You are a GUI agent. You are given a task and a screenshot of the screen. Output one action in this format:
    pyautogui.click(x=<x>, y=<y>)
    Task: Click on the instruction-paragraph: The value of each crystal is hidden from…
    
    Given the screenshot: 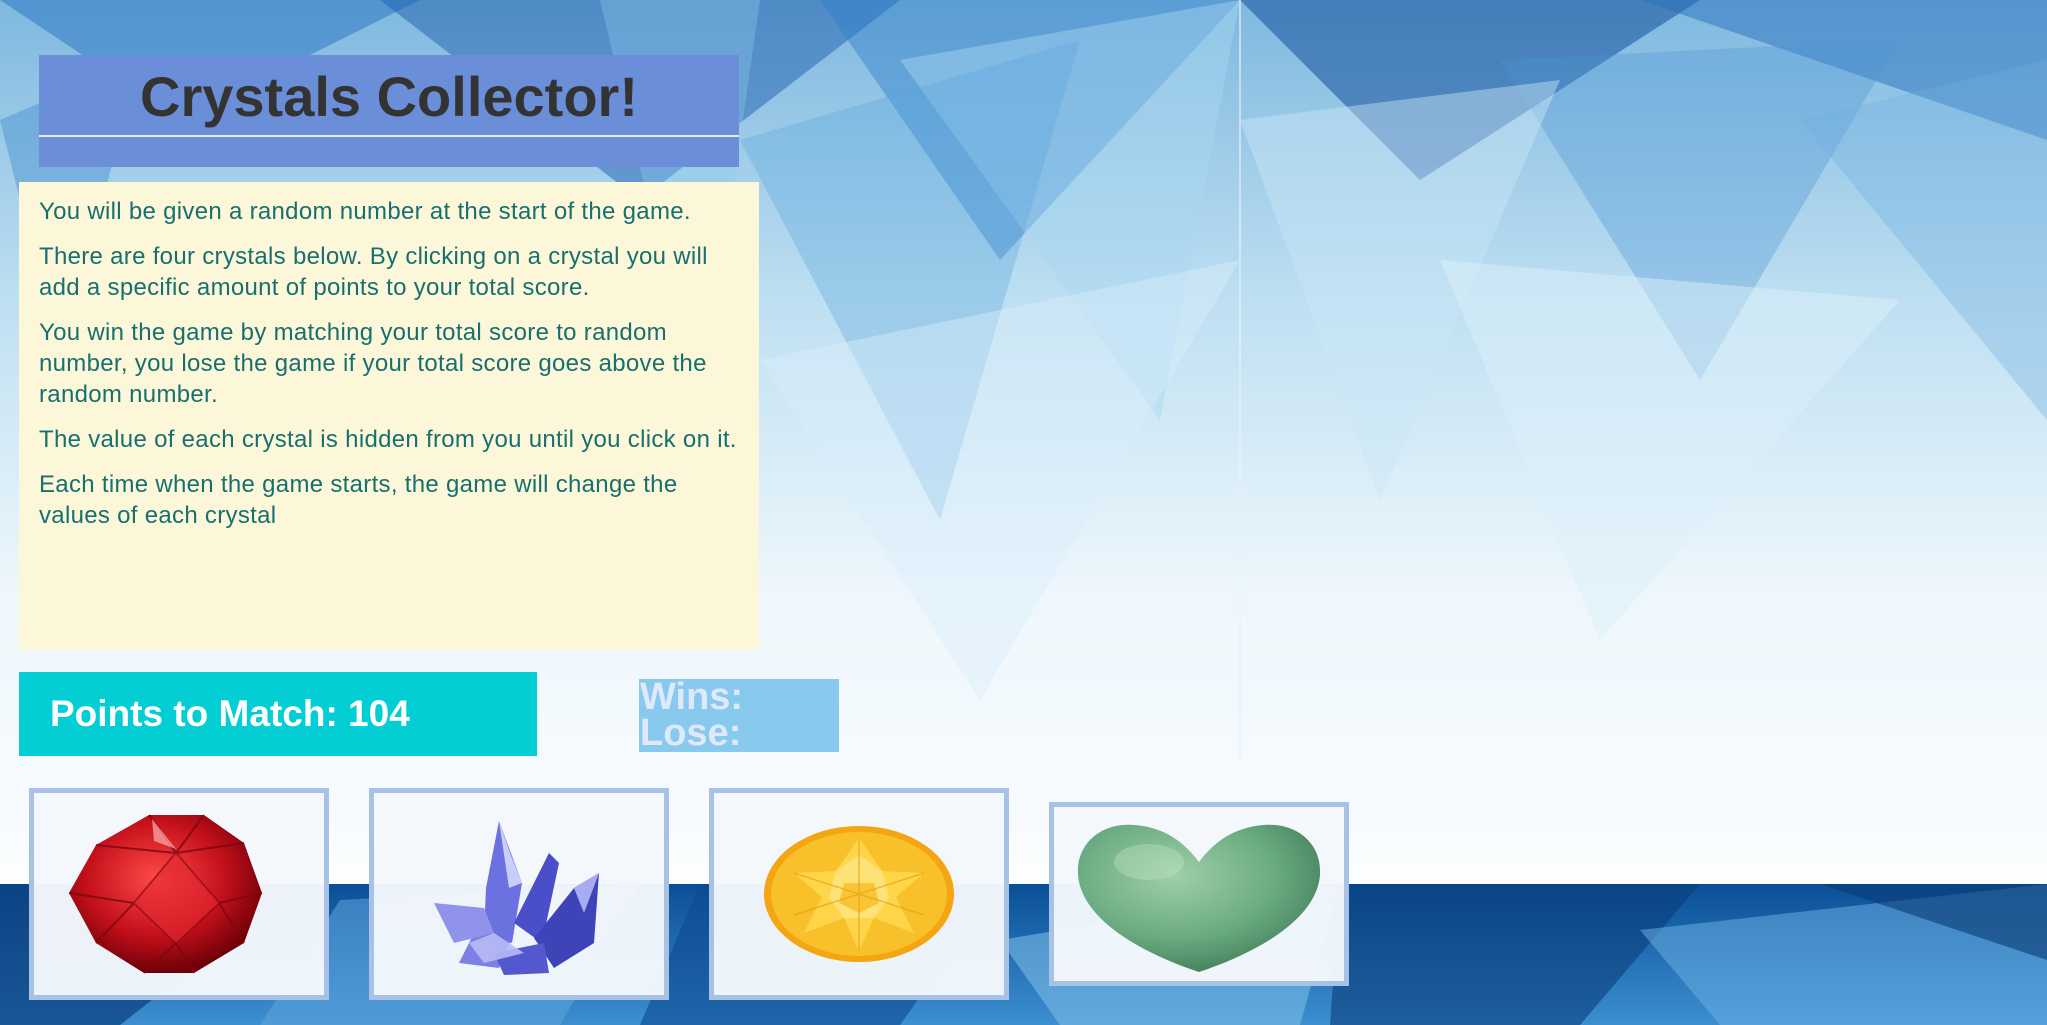 What is the action you would take?
    pyautogui.click(x=388, y=439)
    